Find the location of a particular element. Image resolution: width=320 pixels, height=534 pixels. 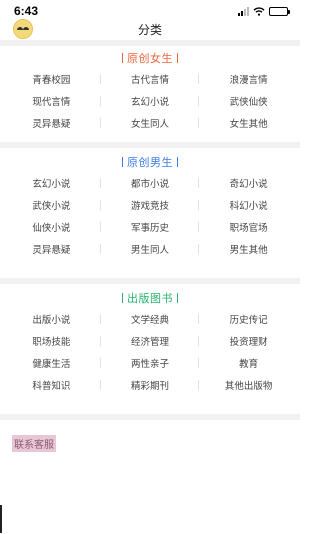

category-item: 奇幻小说 is located at coordinates (248, 183).